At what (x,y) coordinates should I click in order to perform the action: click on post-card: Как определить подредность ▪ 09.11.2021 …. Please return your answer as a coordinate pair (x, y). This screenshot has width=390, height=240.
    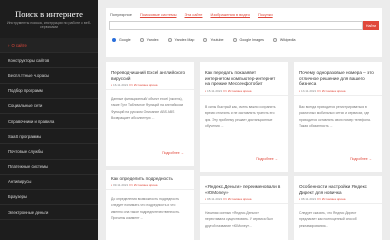
    Looking at the image, I should click on (150, 205).